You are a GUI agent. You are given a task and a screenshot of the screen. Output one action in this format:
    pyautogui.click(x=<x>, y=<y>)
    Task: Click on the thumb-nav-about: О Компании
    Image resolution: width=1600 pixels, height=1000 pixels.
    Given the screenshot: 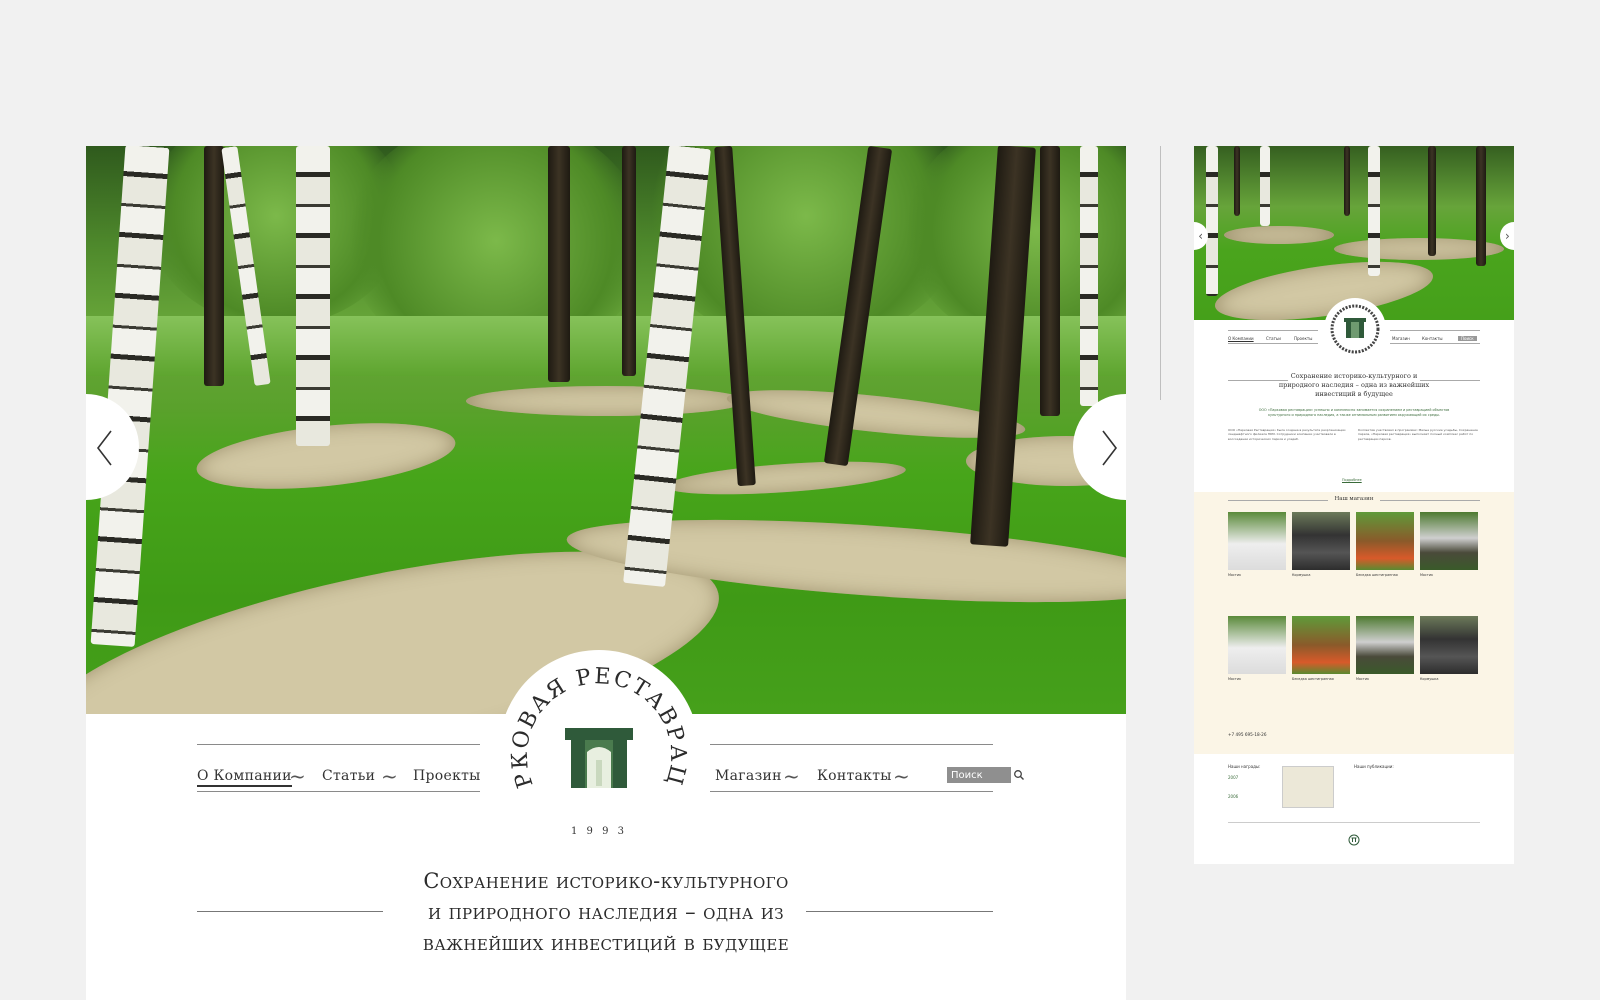 What is the action you would take?
    pyautogui.click(x=1241, y=338)
    